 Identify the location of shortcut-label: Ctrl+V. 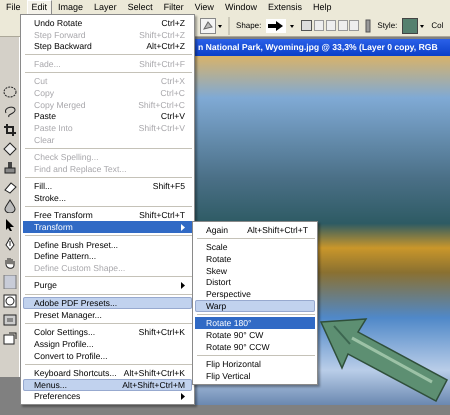
(172, 116).